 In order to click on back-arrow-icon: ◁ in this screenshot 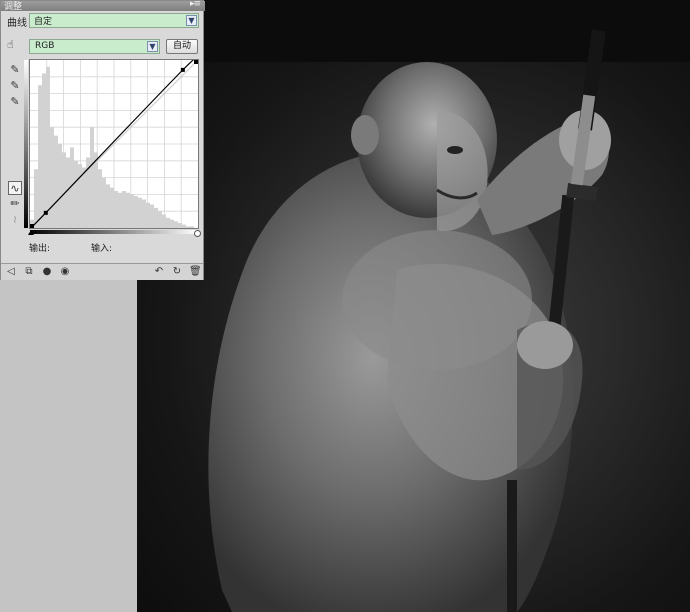, I will do `click(11, 272)`.